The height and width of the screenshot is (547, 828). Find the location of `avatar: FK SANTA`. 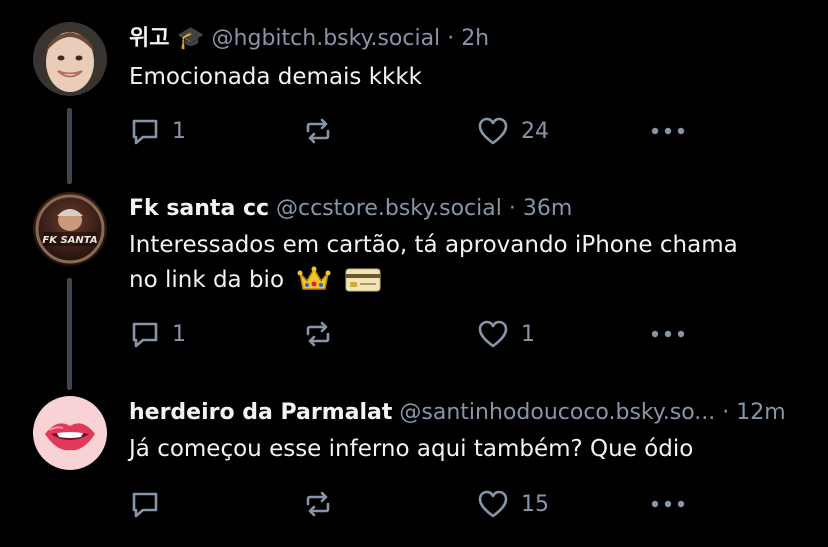

avatar: FK SANTA is located at coordinates (70, 229).